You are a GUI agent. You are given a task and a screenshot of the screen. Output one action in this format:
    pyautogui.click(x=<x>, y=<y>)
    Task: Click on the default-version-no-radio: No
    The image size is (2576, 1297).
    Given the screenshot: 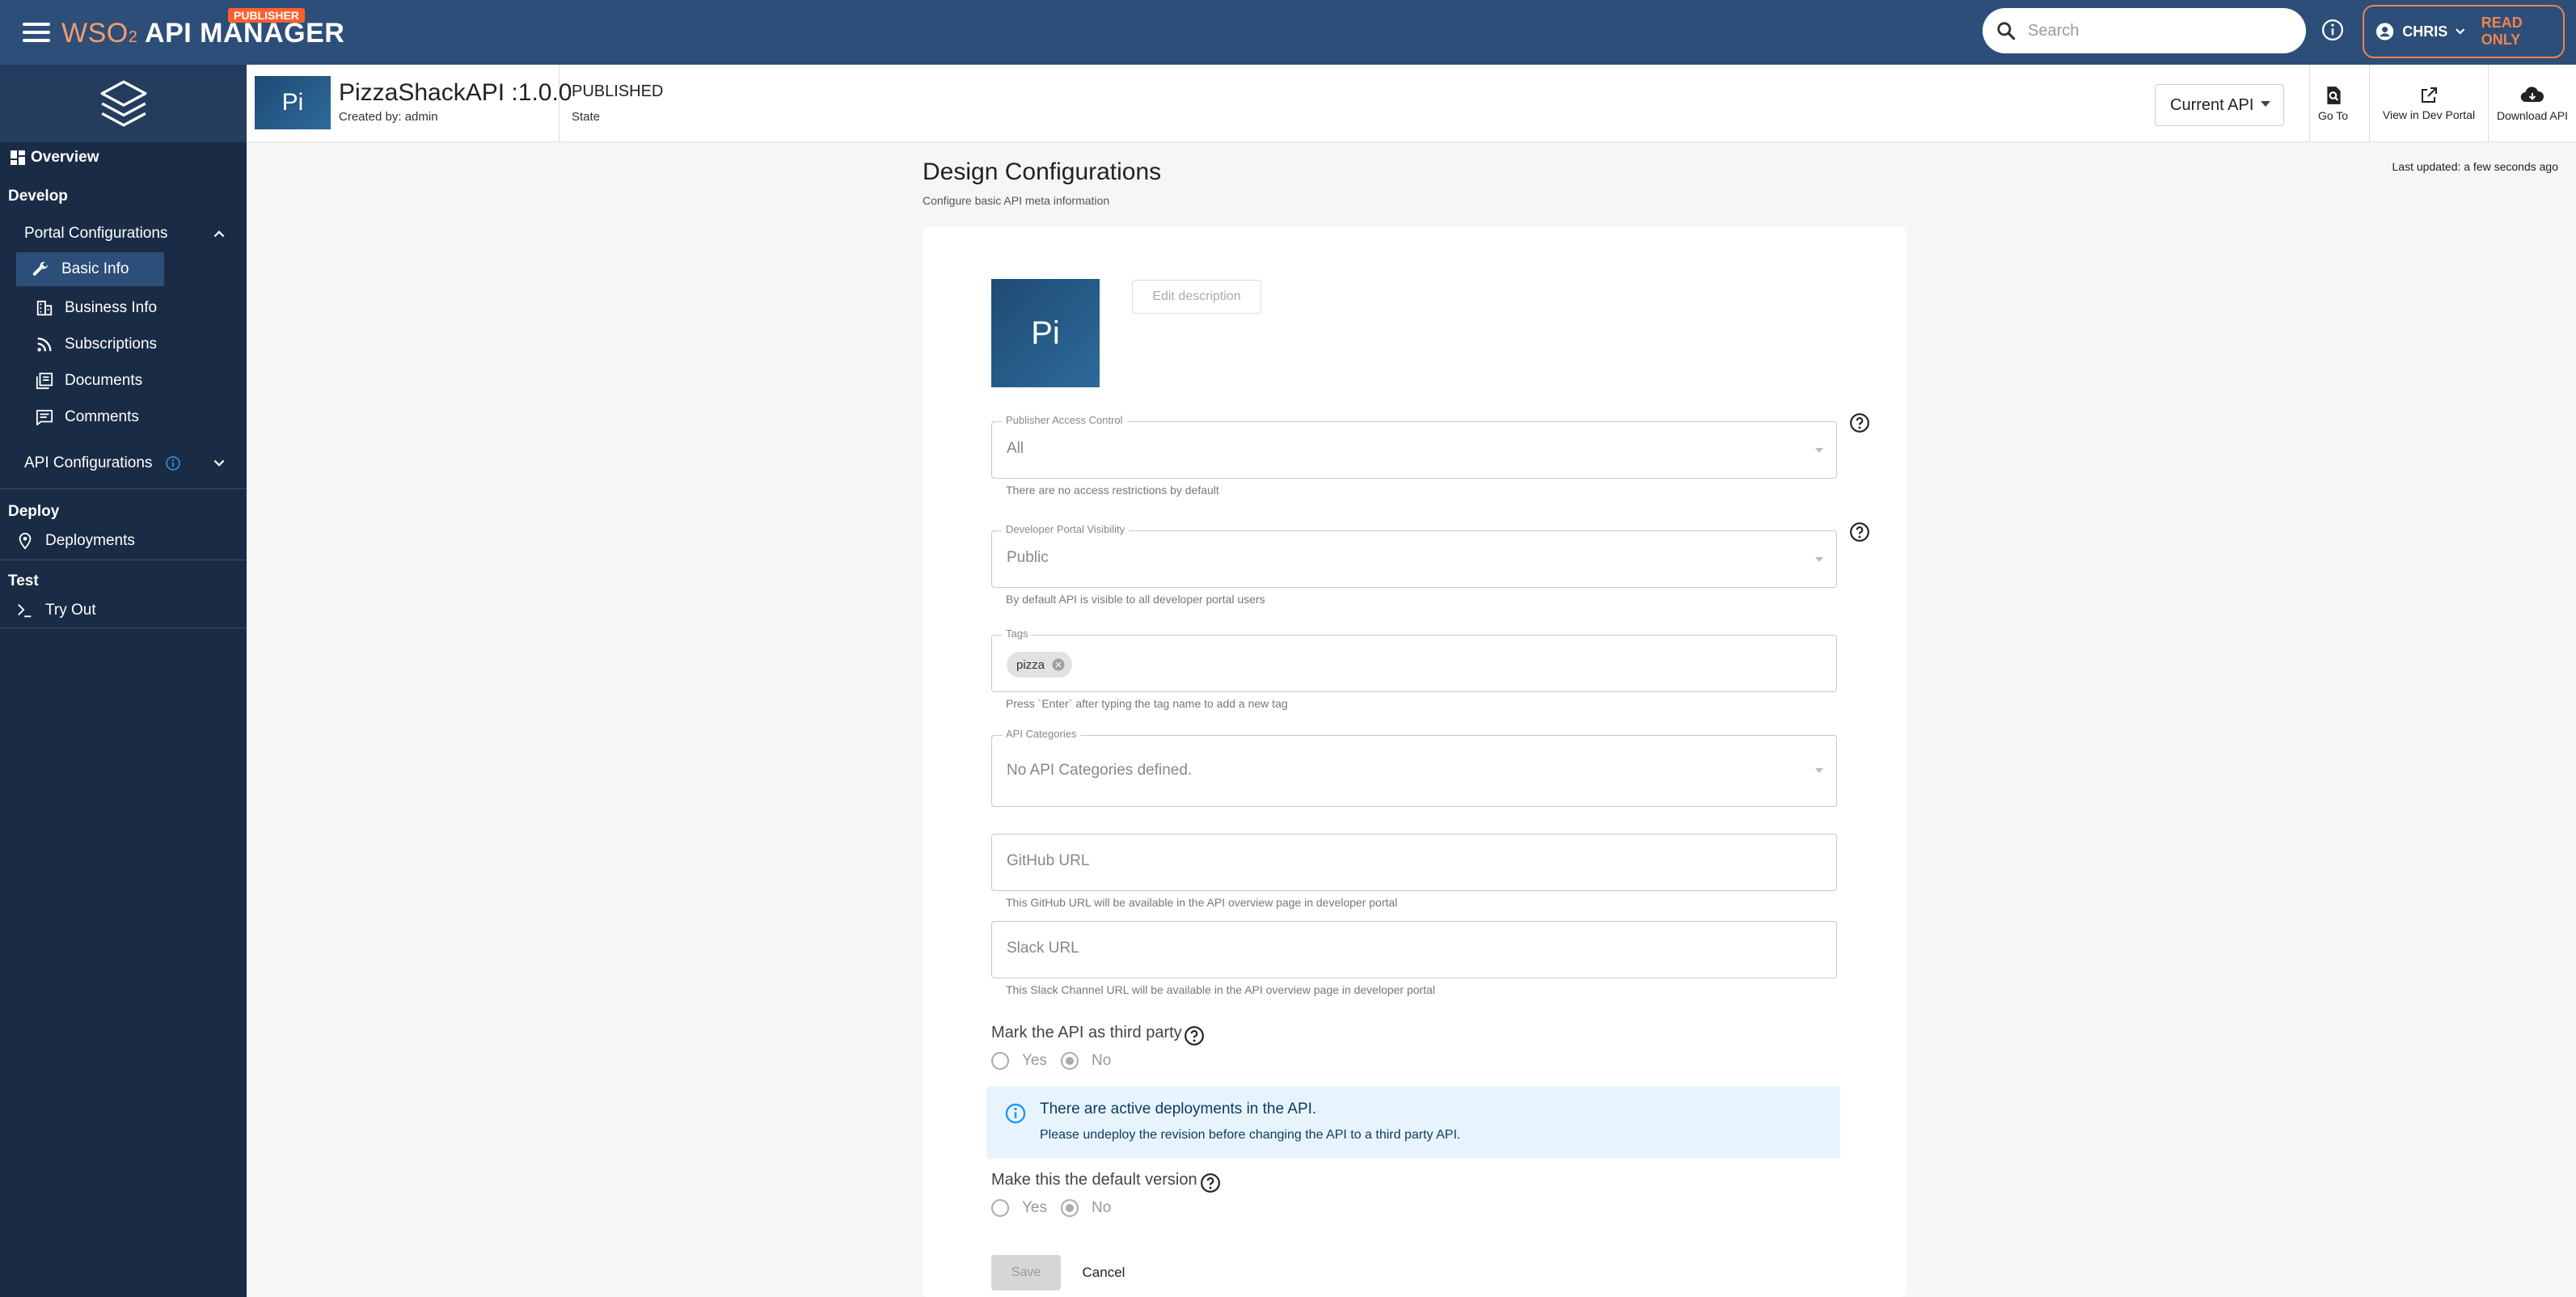 What is the action you would take?
    pyautogui.click(x=1086, y=1208)
    